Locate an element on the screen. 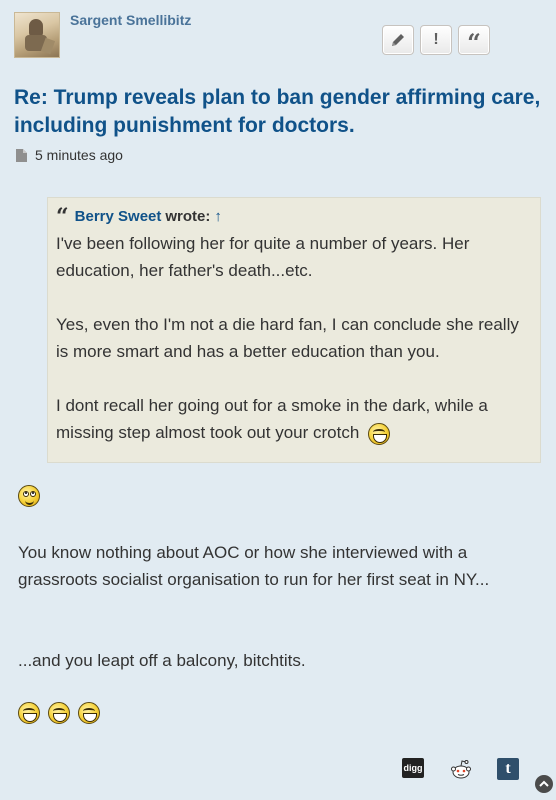 The width and height of the screenshot is (556, 800). reddit-icon is located at coordinates (461, 769).